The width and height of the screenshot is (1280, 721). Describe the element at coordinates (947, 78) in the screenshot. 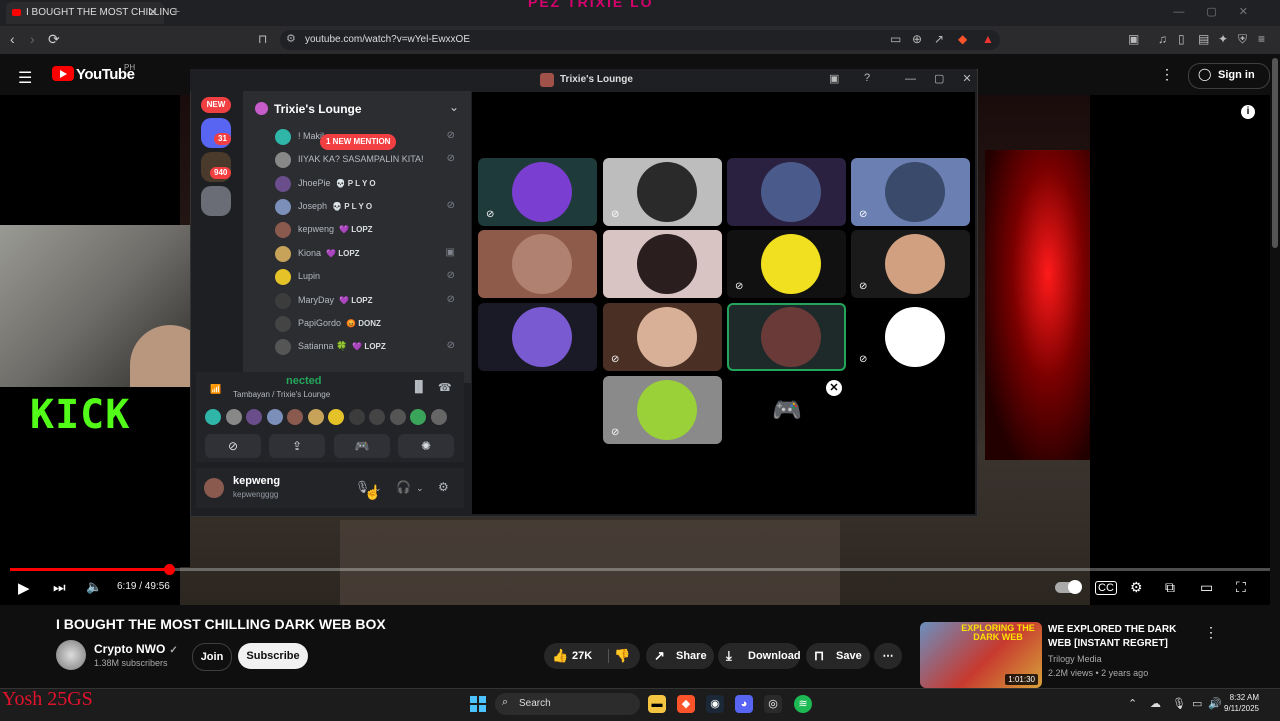

I see `discord-window-controls: —▢✕` at that location.